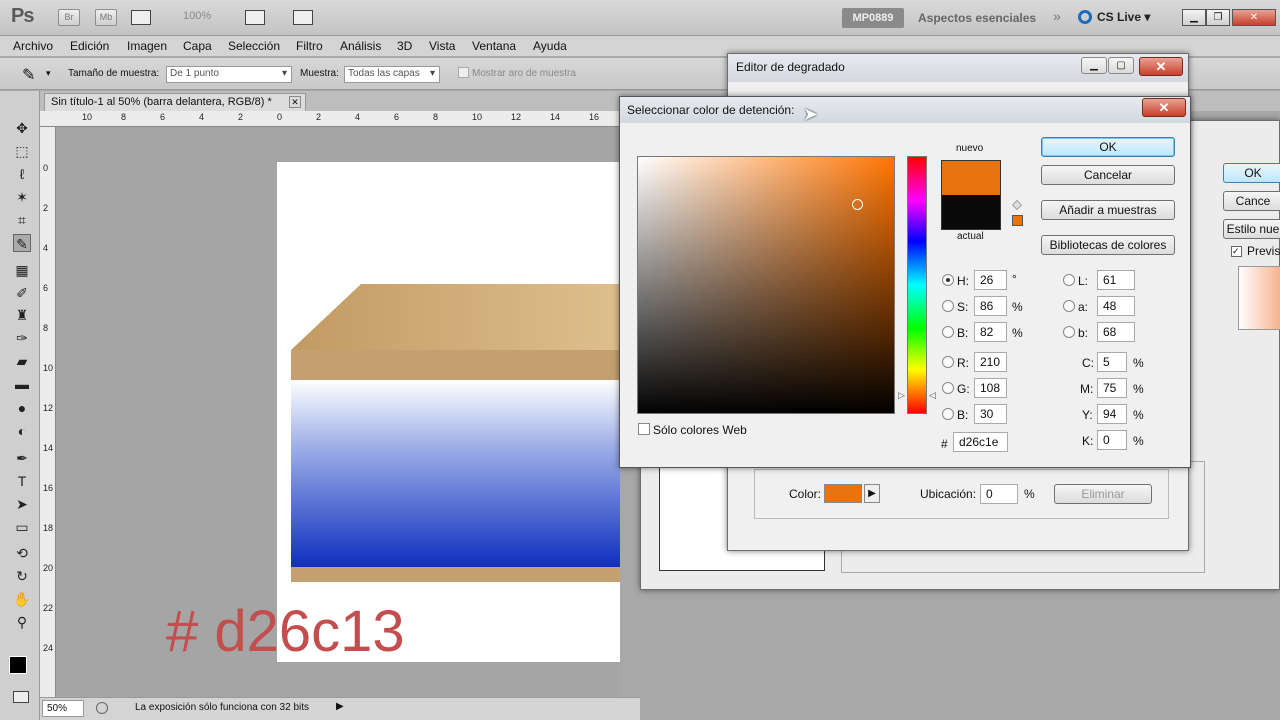  What do you see at coordinates (102, 708) in the screenshot?
I see `status-info-icon` at bounding box center [102, 708].